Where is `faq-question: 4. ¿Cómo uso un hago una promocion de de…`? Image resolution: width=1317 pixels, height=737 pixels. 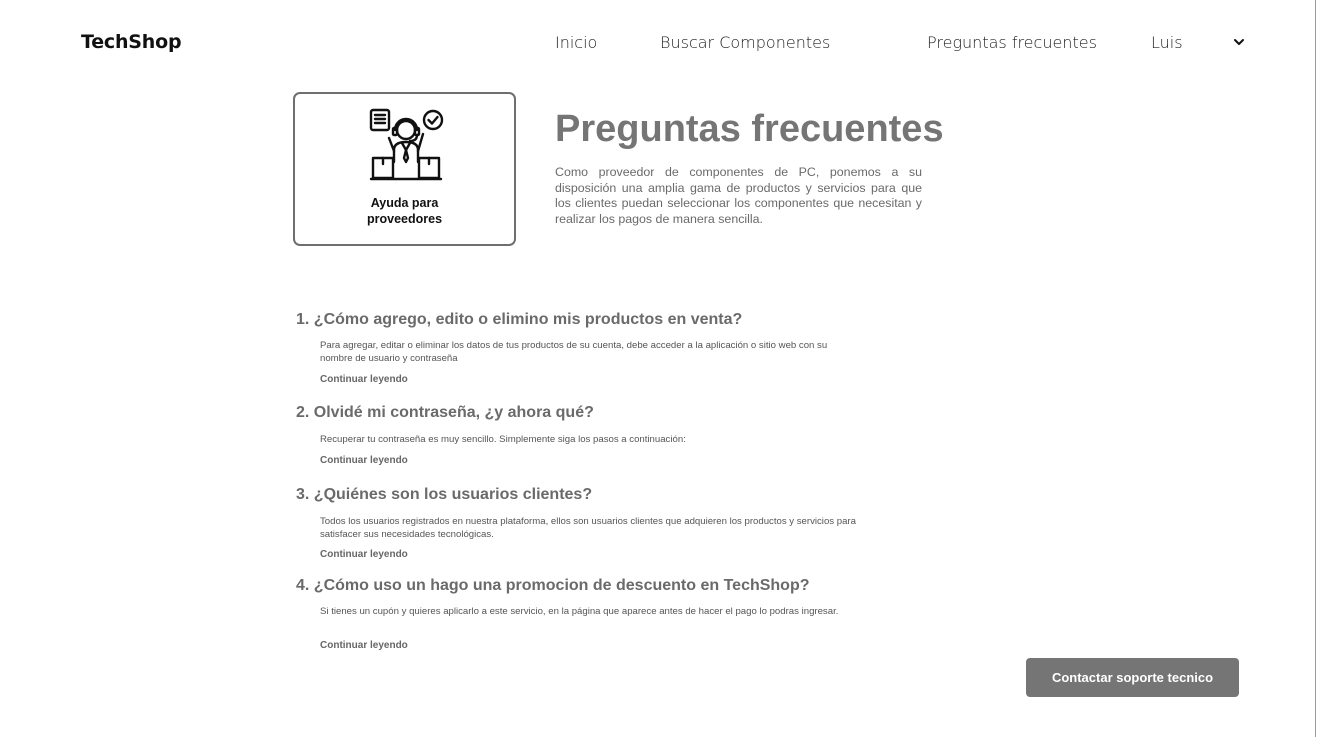
faq-question: 4. ¿Cómo uso un hago una promocion de de… is located at coordinates (553, 585).